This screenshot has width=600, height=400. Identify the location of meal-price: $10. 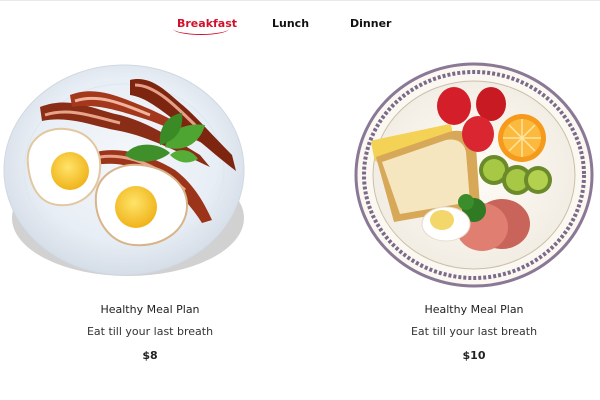
(474, 355).